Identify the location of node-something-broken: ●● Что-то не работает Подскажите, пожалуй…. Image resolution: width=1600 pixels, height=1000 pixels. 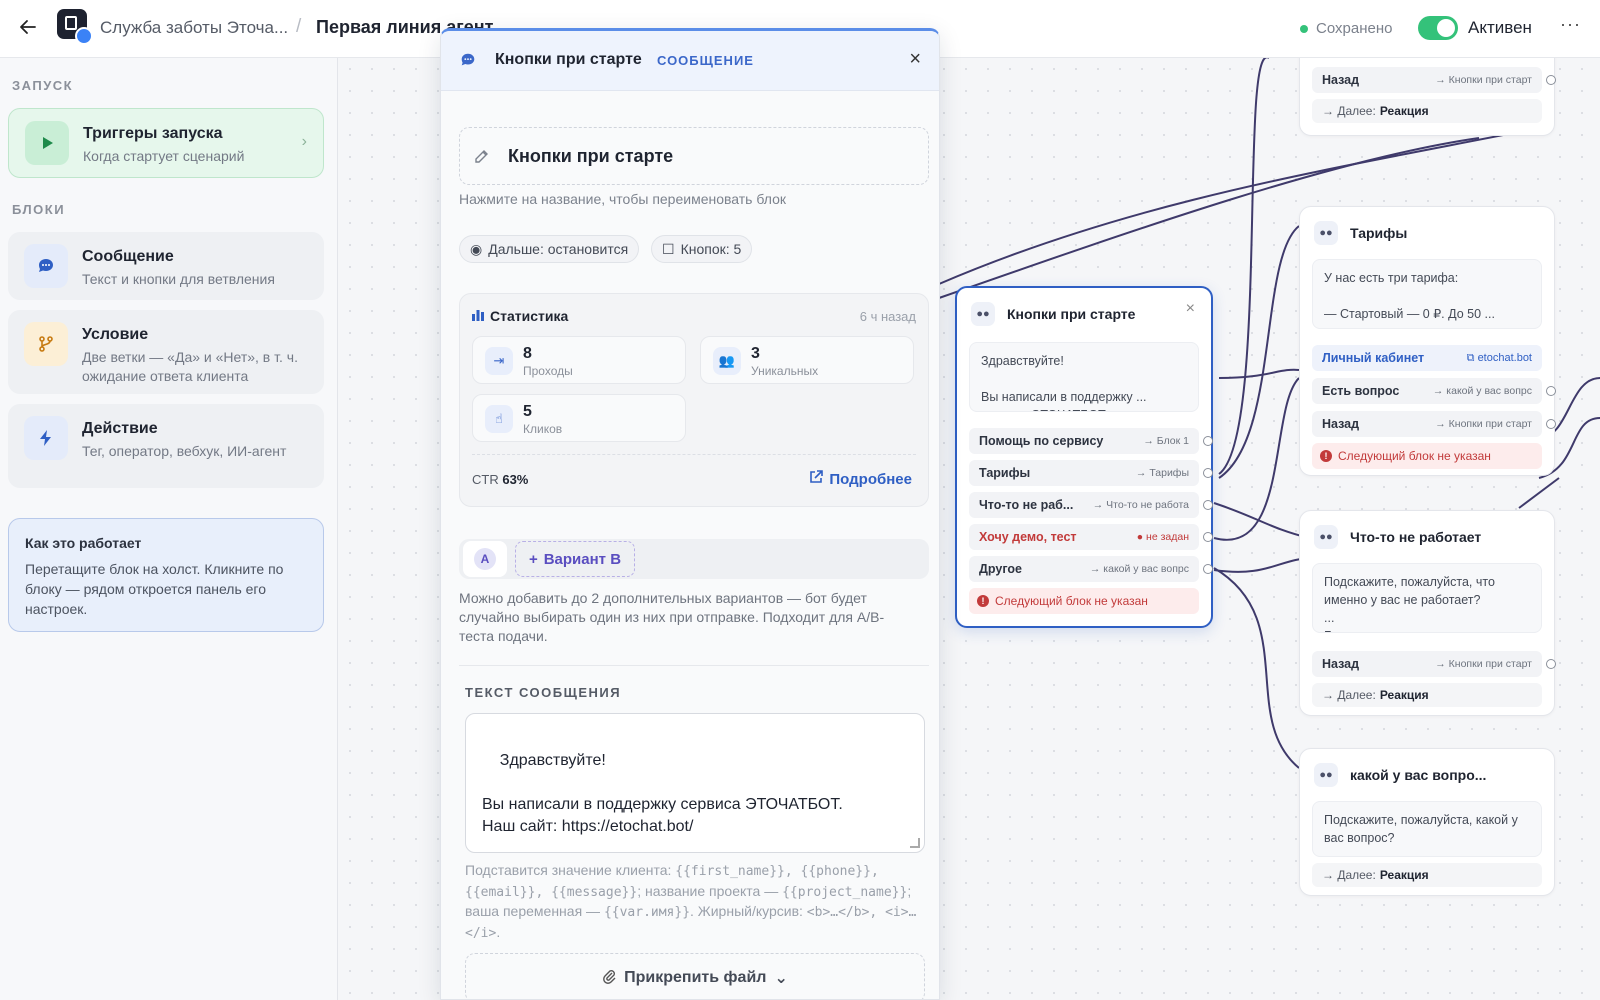
(1427, 613).